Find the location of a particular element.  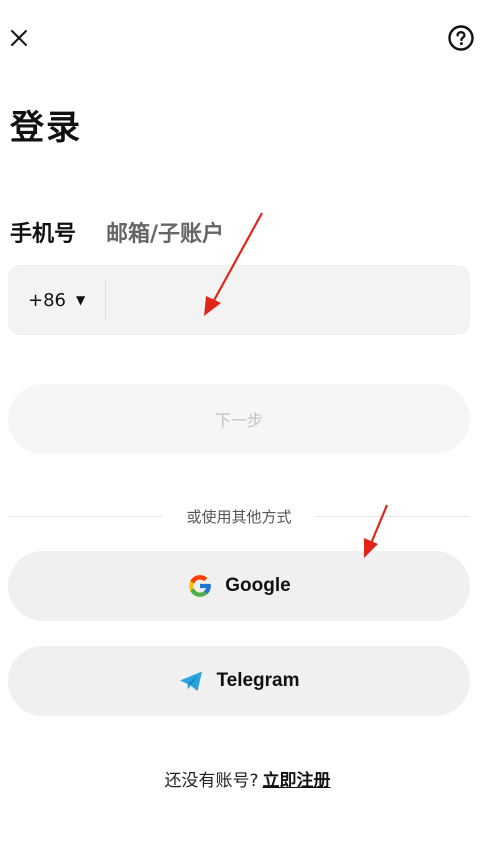

country-code-select: +86 ▼ is located at coordinates (56, 300).